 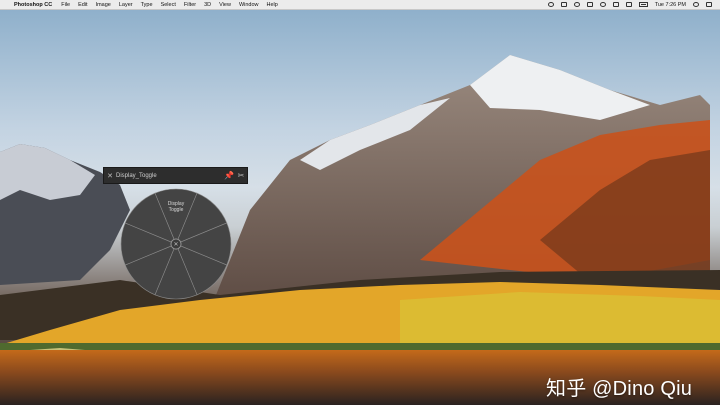 What do you see at coordinates (175, 175) in the screenshot?
I see `display-toggle-panel: ✕ Display_Toggle 📌 ✂` at bounding box center [175, 175].